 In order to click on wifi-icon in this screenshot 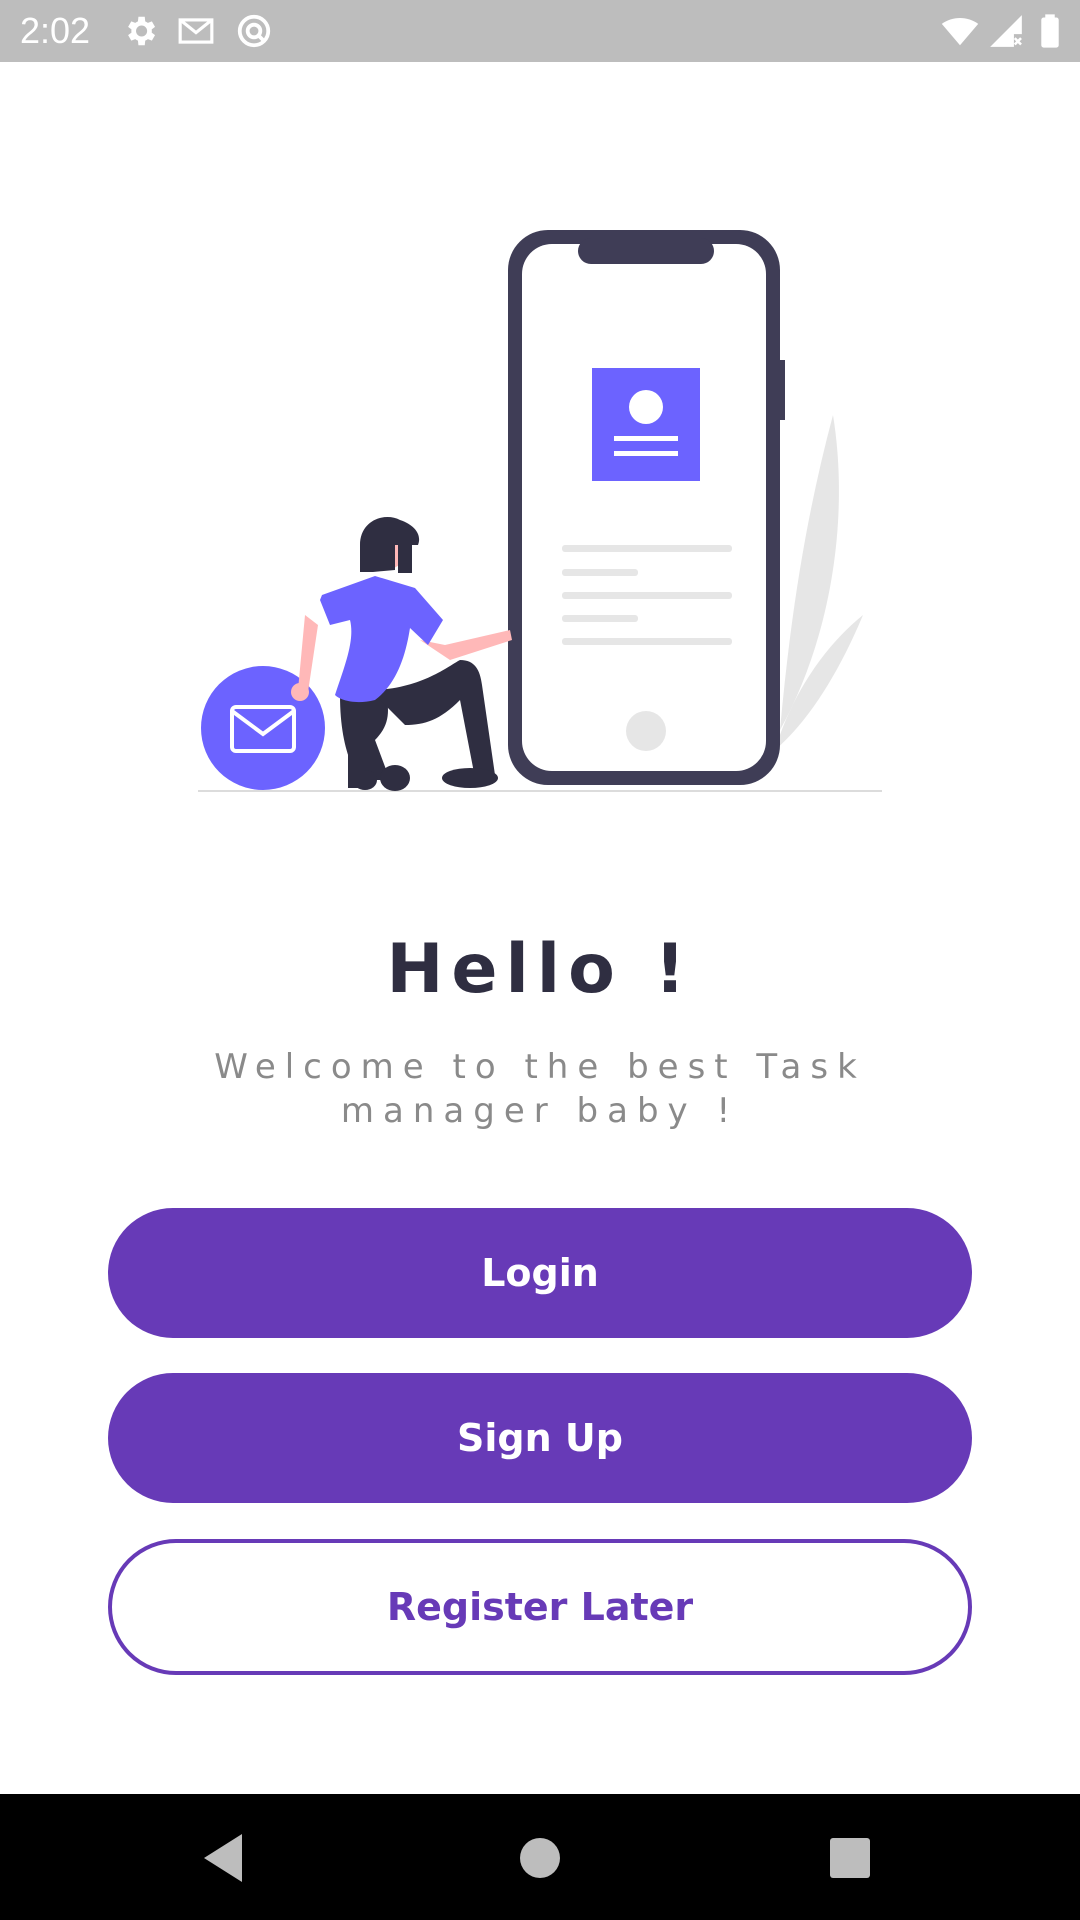, I will do `click(960, 31)`.